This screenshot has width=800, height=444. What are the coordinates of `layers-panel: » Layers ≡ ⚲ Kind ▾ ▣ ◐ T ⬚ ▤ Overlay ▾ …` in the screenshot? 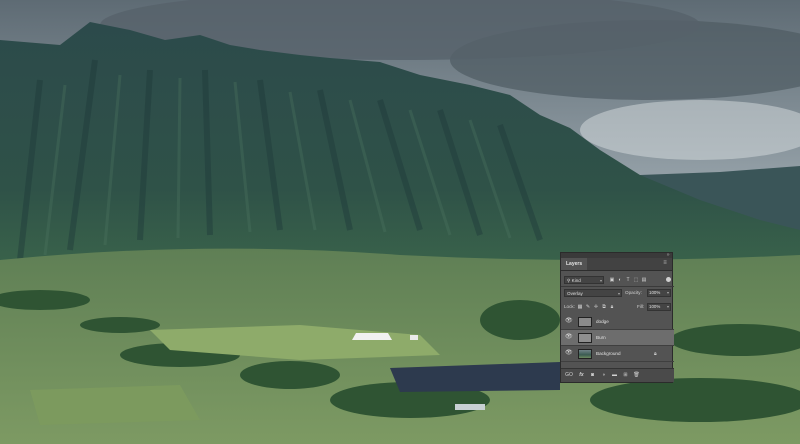 It's located at (617, 317).